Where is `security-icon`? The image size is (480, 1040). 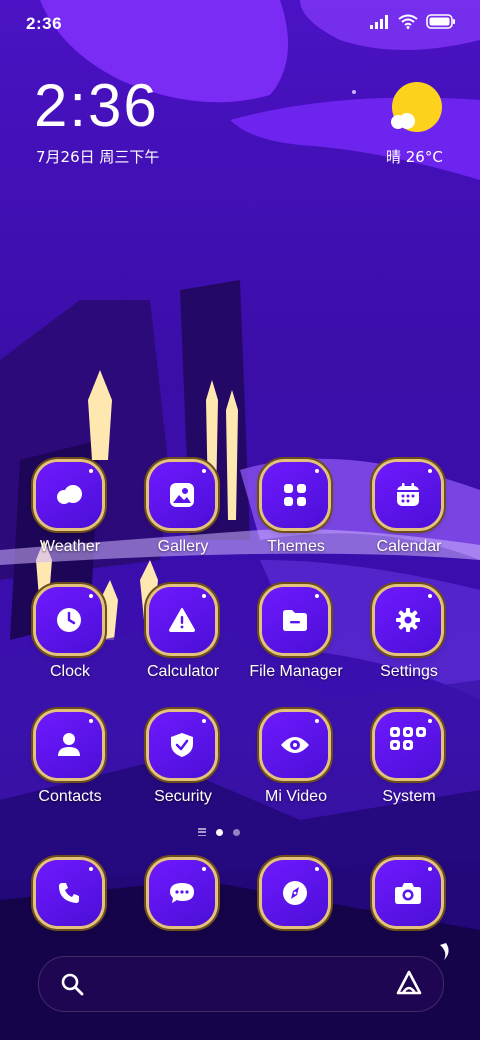
security-icon is located at coordinates (182, 745).